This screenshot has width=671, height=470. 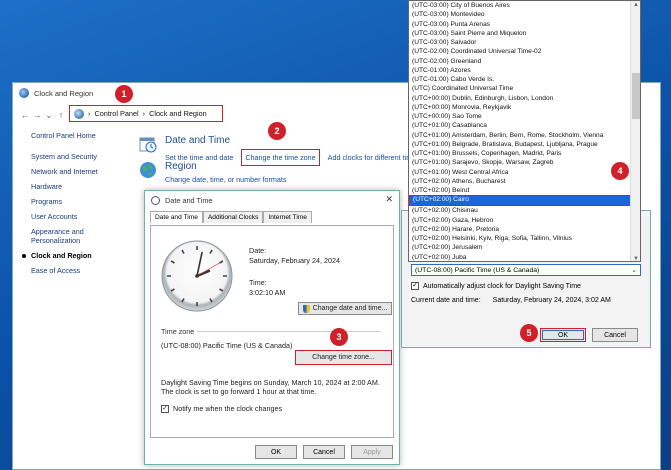 What do you see at coordinates (477, 270) in the screenshot?
I see `time-zone-selected-value: (UTC-08:00) Pacific Time (US & Canada)` at bounding box center [477, 270].